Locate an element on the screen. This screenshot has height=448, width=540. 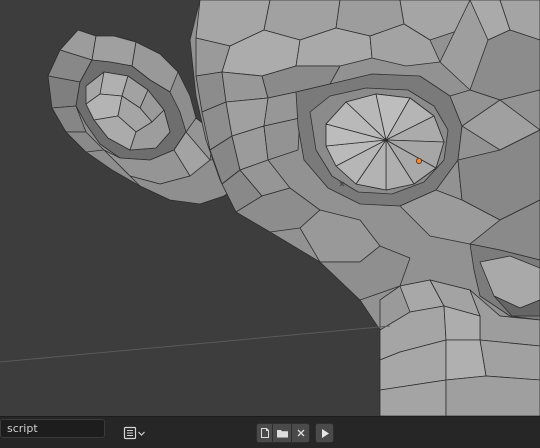
play-icon is located at coordinates (325, 433).